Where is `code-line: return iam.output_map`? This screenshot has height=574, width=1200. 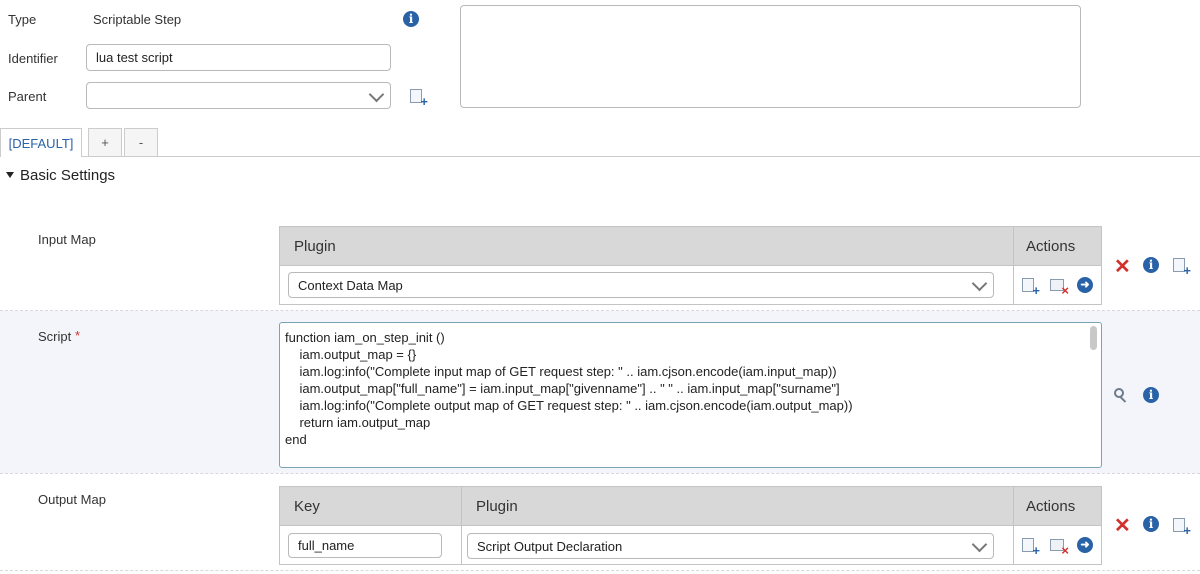 code-line: return iam.output_map is located at coordinates (358, 422).